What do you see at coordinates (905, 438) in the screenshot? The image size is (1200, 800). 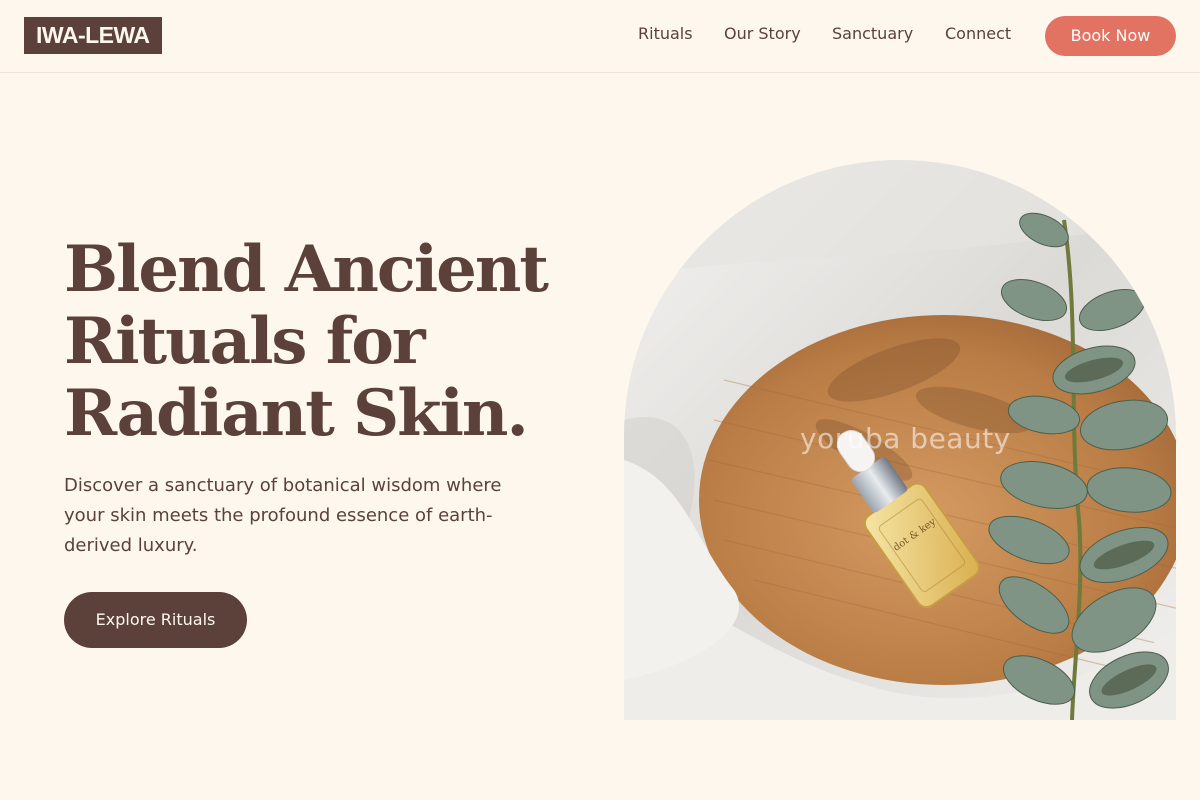 I see `image-watermark: yoruba beauty` at bounding box center [905, 438].